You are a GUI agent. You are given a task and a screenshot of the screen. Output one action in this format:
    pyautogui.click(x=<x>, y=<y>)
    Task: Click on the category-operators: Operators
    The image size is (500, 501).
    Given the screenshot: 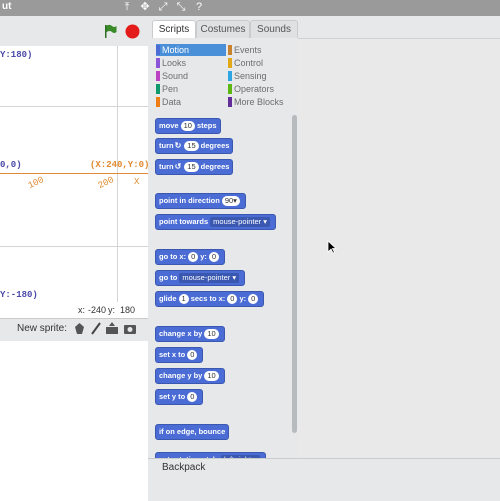 What is the action you would take?
    pyautogui.click(x=251, y=89)
    